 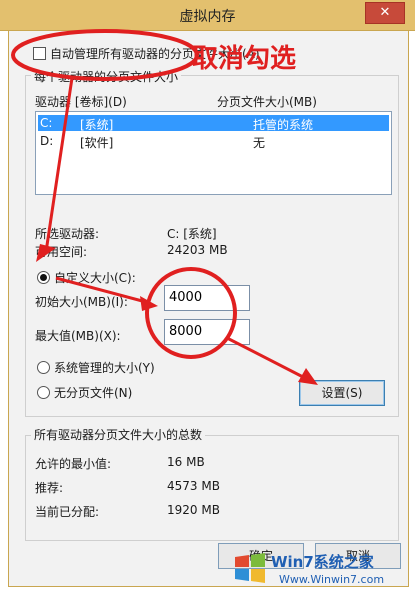 I want to click on annotation-circle-inputs, so click(x=191, y=313).